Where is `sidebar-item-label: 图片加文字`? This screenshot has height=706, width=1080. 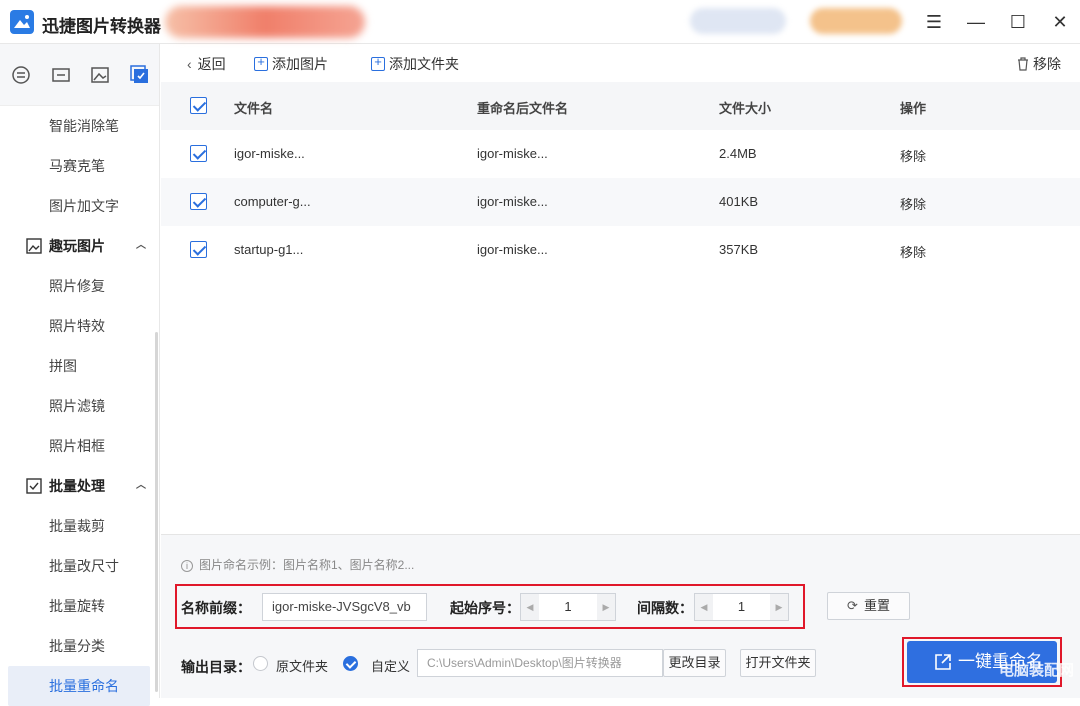
sidebar-item-label: 图片加文字 is located at coordinates (84, 206).